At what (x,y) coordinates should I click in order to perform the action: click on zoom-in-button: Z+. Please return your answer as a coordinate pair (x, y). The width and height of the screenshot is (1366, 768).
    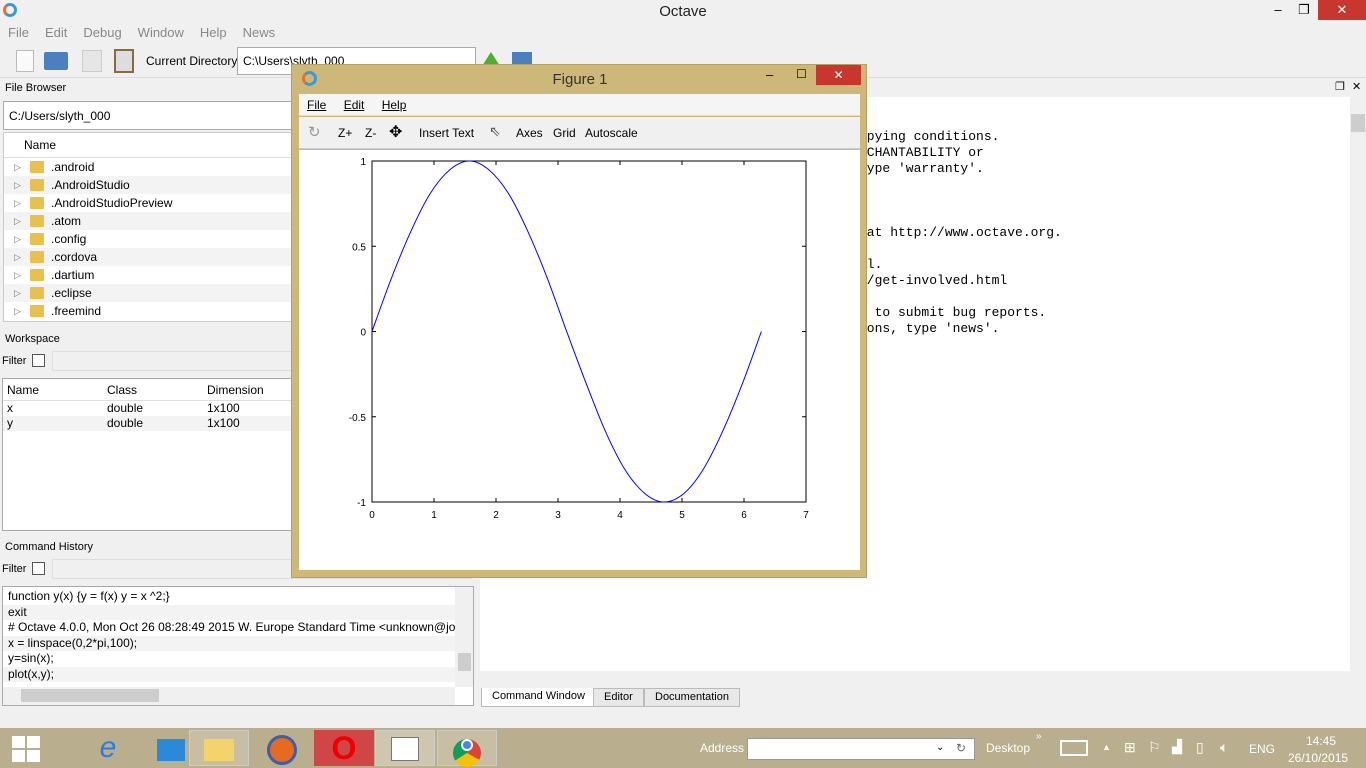
    Looking at the image, I should click on (345, 133).